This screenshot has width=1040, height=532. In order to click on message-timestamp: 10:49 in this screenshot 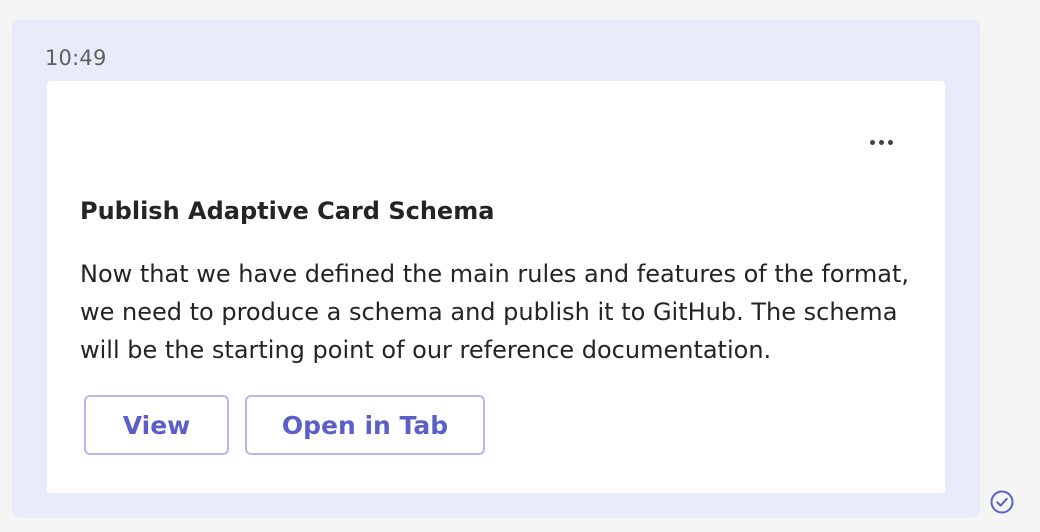, I will do `click(76, 58)`.